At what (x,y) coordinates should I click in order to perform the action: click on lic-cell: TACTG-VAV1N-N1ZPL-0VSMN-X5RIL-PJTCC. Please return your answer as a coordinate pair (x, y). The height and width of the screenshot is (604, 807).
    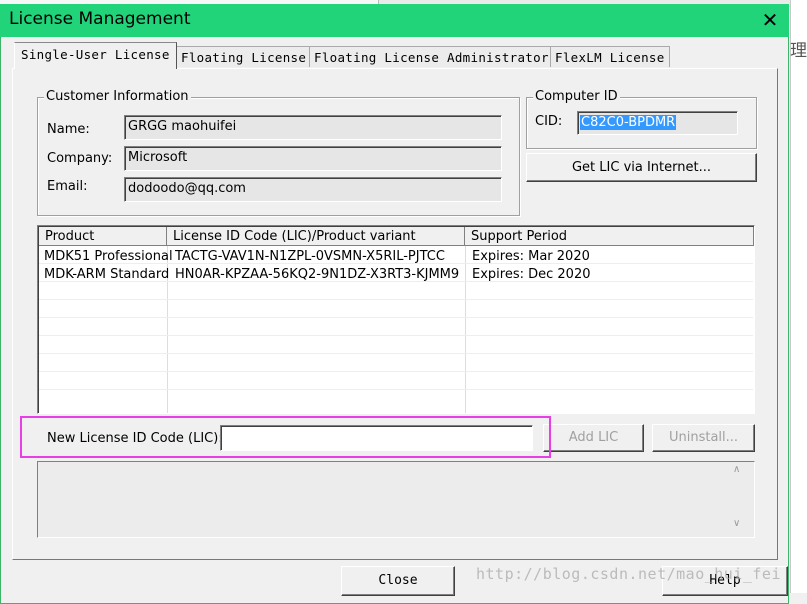
    Looking at the image, I should click on (310, 256).